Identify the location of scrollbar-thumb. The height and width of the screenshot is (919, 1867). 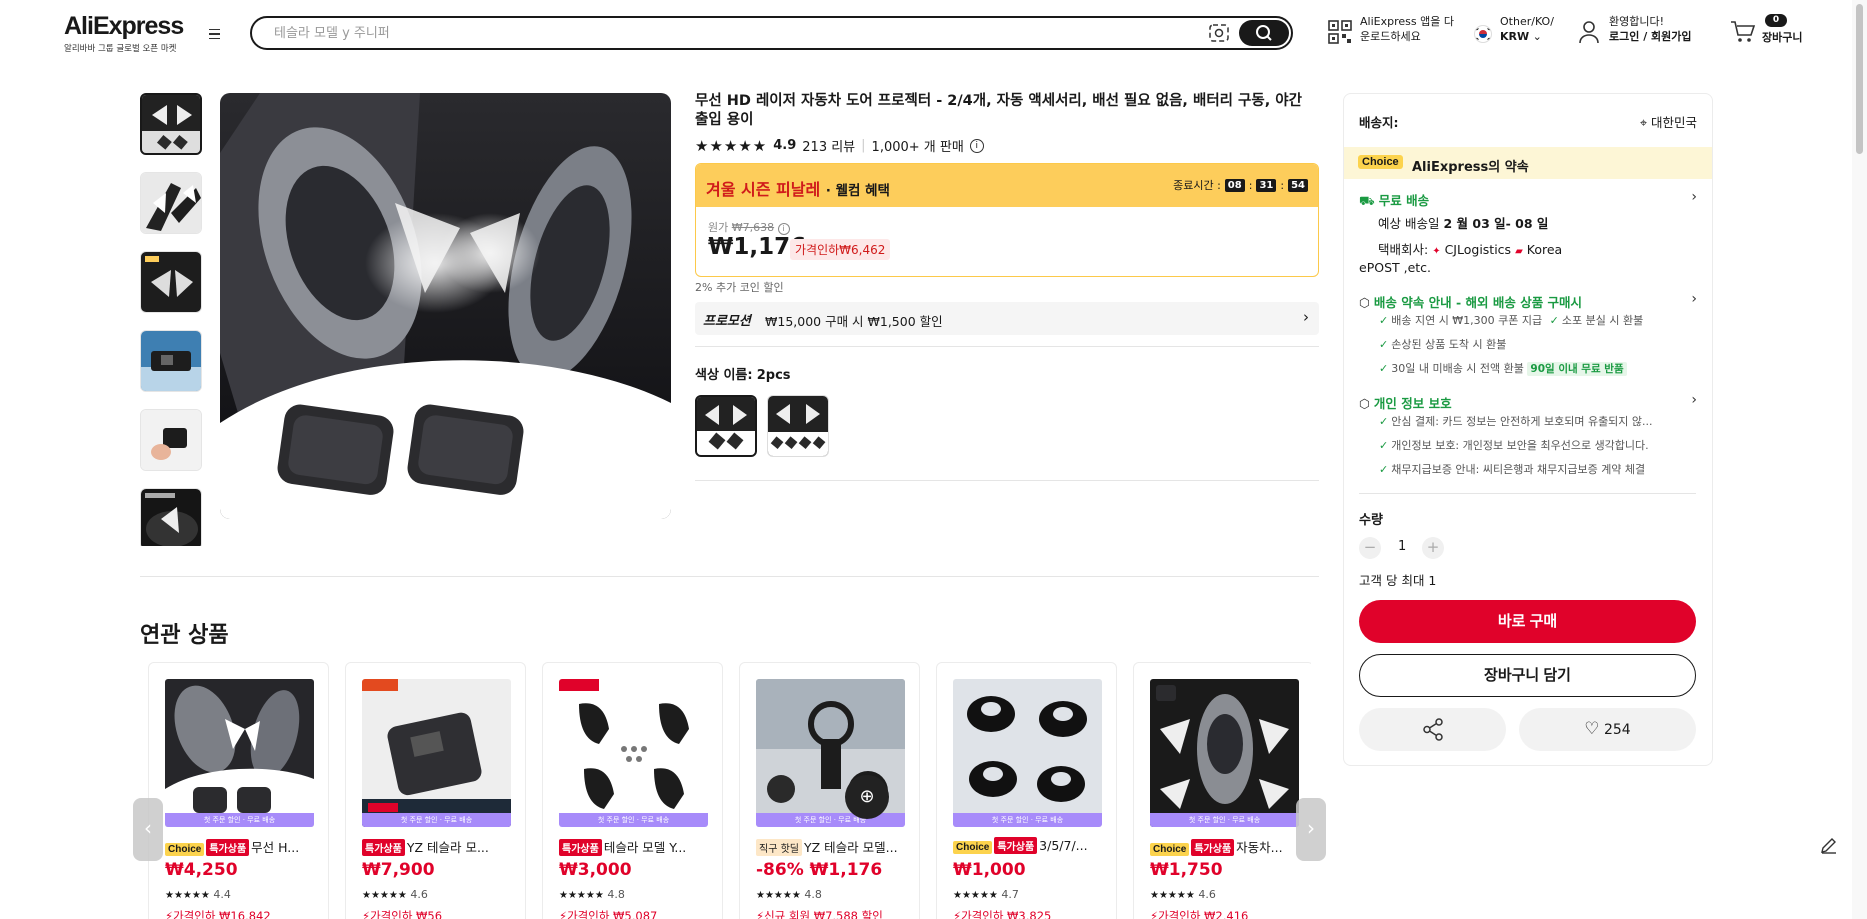
(1859, 79).